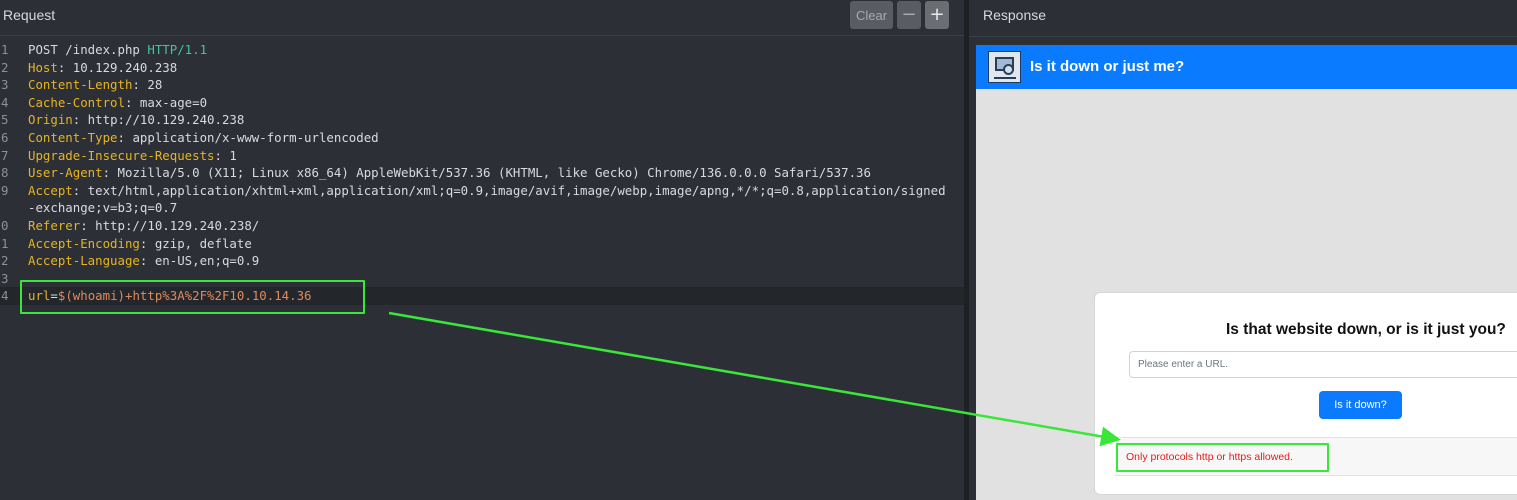  I want to click on code-line: 7 Upgrade-Insecure-Requests: 1, so click(482, 156).